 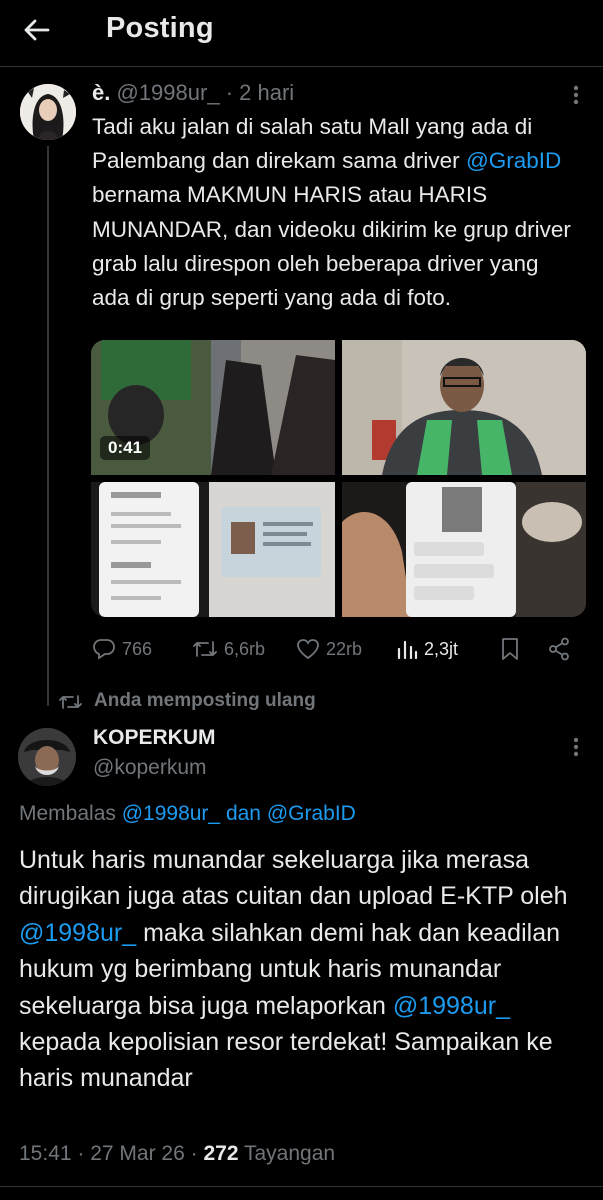 I want to click on tweet-metadata: 15:41 · 27 Mar 26 · 272 Tayangan, so click(x=177, y=1153).